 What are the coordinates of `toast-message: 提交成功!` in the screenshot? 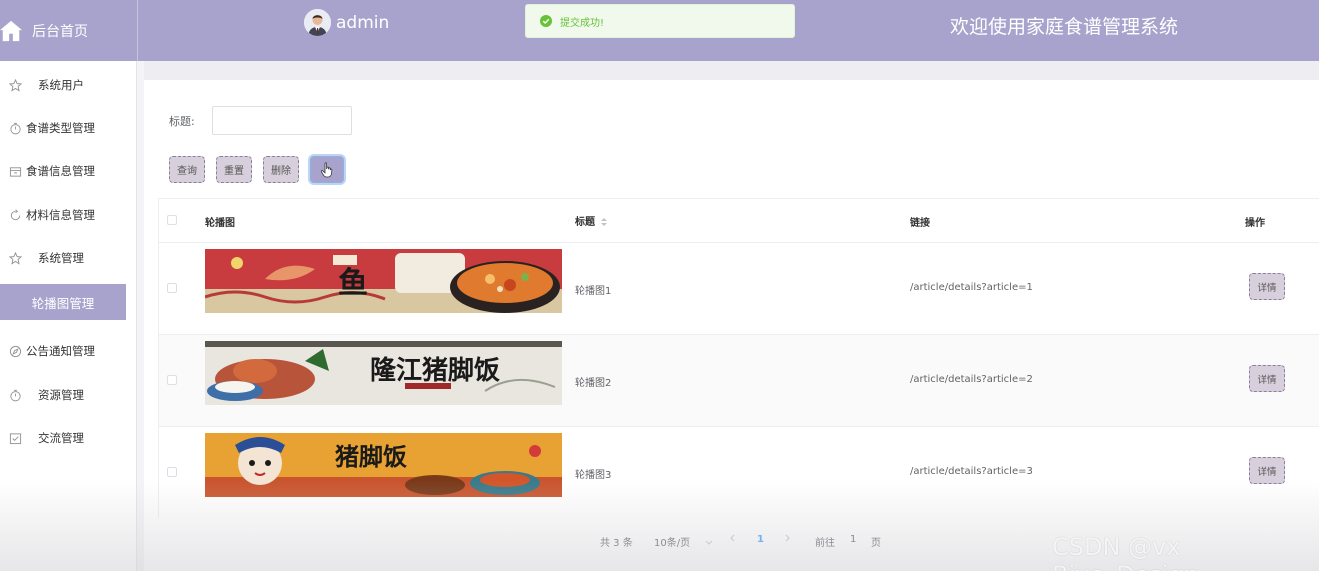 It's located at (582, 23).